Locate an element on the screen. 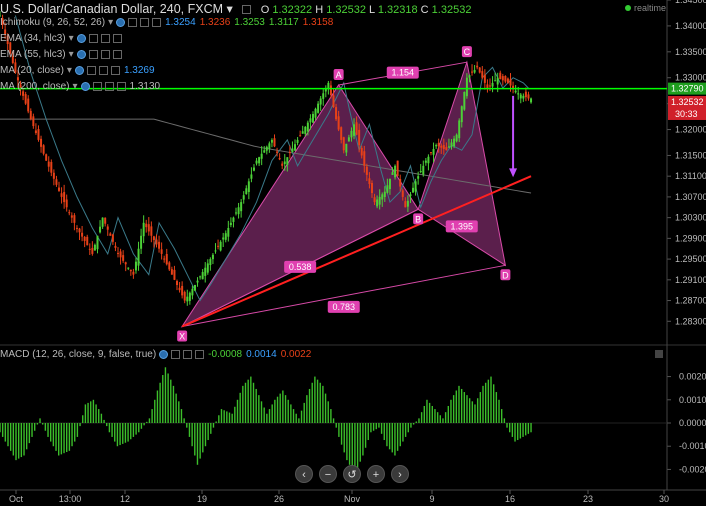  reset-button: ↺ is located at coordinates (352, 474).